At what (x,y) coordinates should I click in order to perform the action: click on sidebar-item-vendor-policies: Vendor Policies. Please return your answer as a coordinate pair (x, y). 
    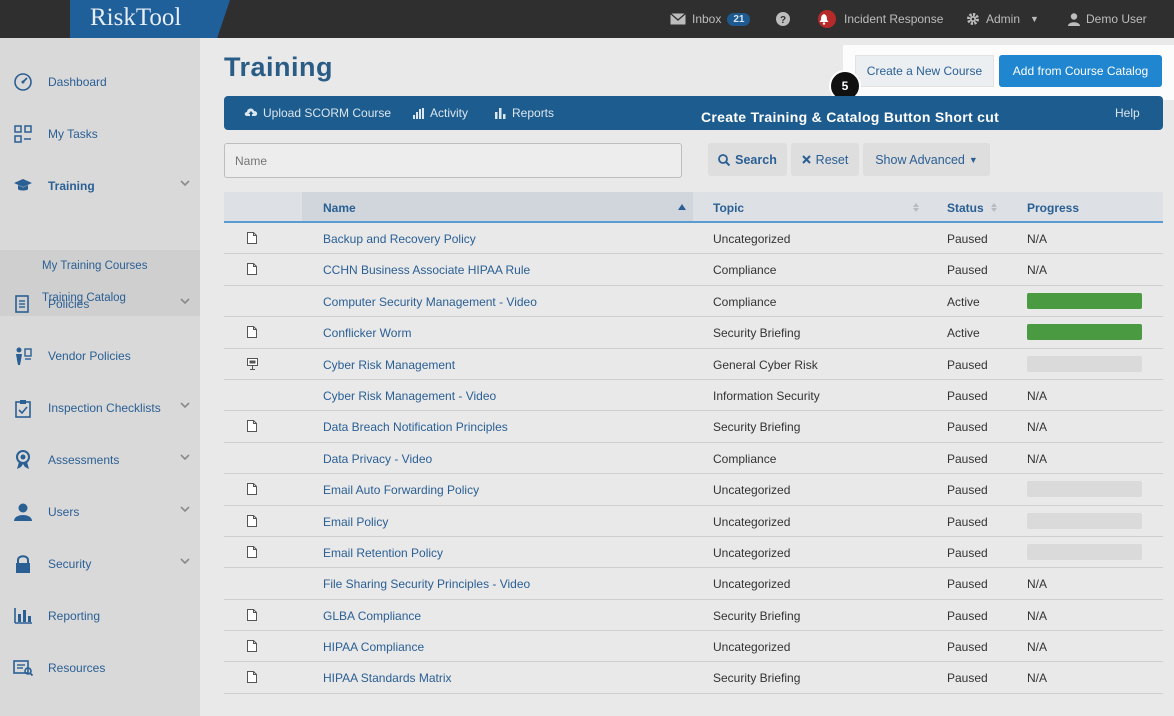
    Looking at the image, I should click on (100, 356).